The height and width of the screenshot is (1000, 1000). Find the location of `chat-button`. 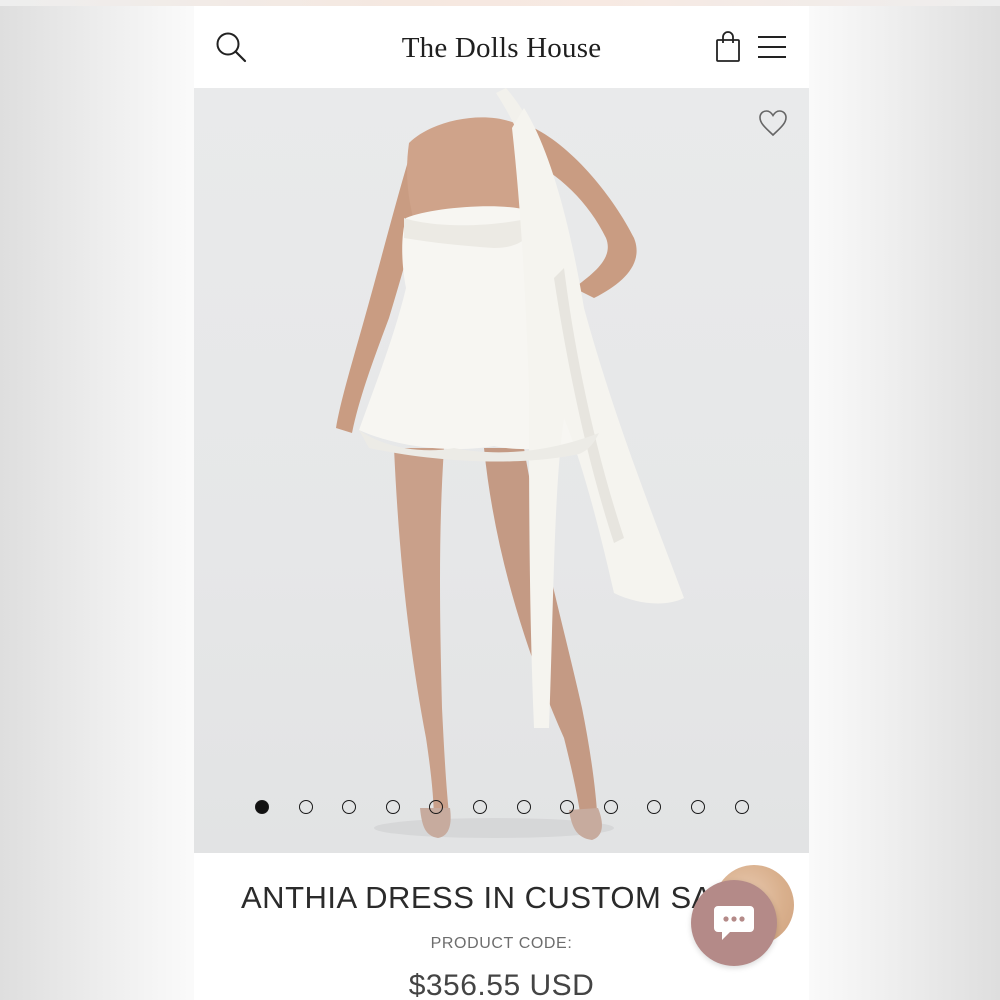

chat-button is located at coordinates (734, 923).